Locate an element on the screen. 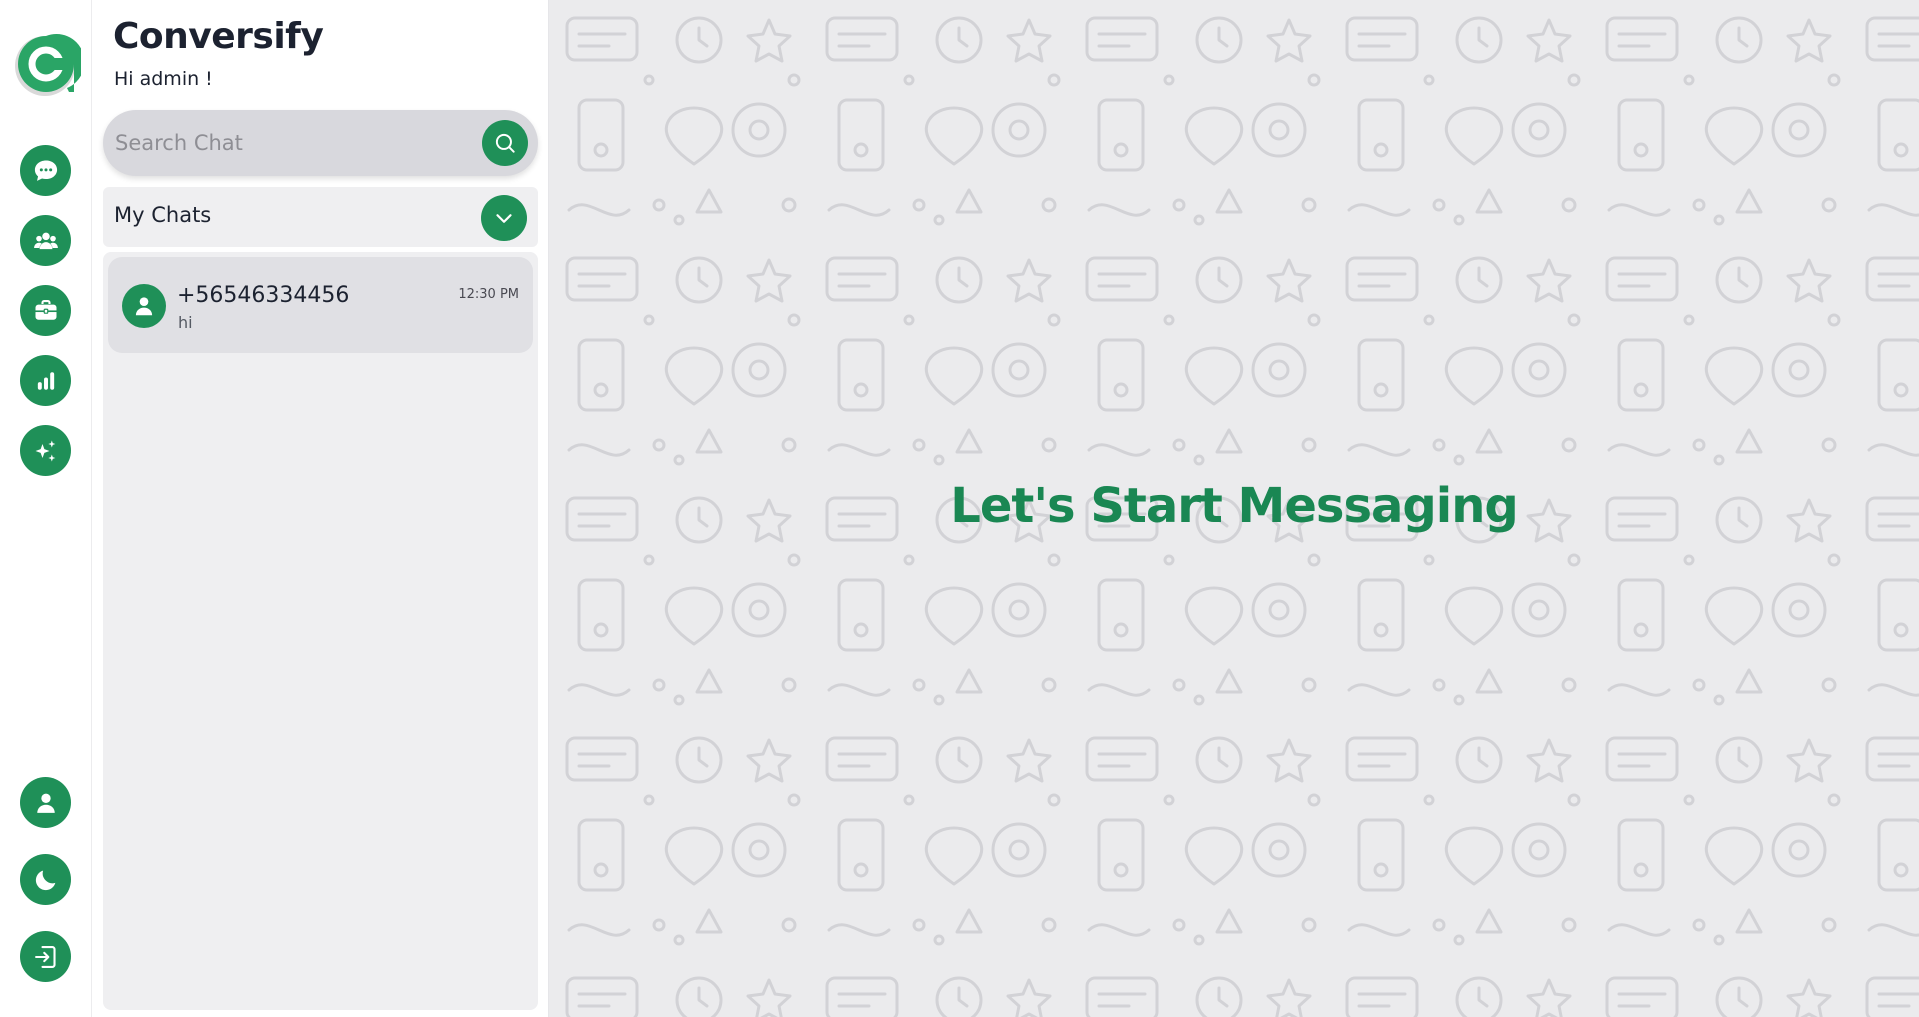  rail-groups-button is located at coordinates (45, 240).